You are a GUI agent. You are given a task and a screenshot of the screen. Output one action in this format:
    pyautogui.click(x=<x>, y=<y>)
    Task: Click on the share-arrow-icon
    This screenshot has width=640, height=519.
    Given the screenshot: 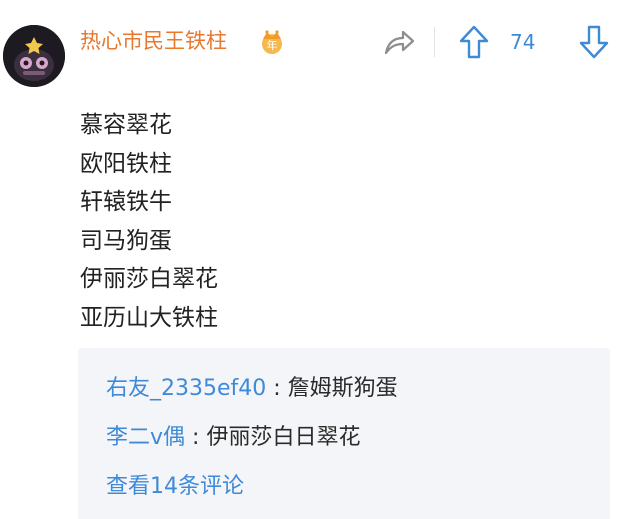 What is the action you would take?
    pyautogui.click(x=399, y=42)
    